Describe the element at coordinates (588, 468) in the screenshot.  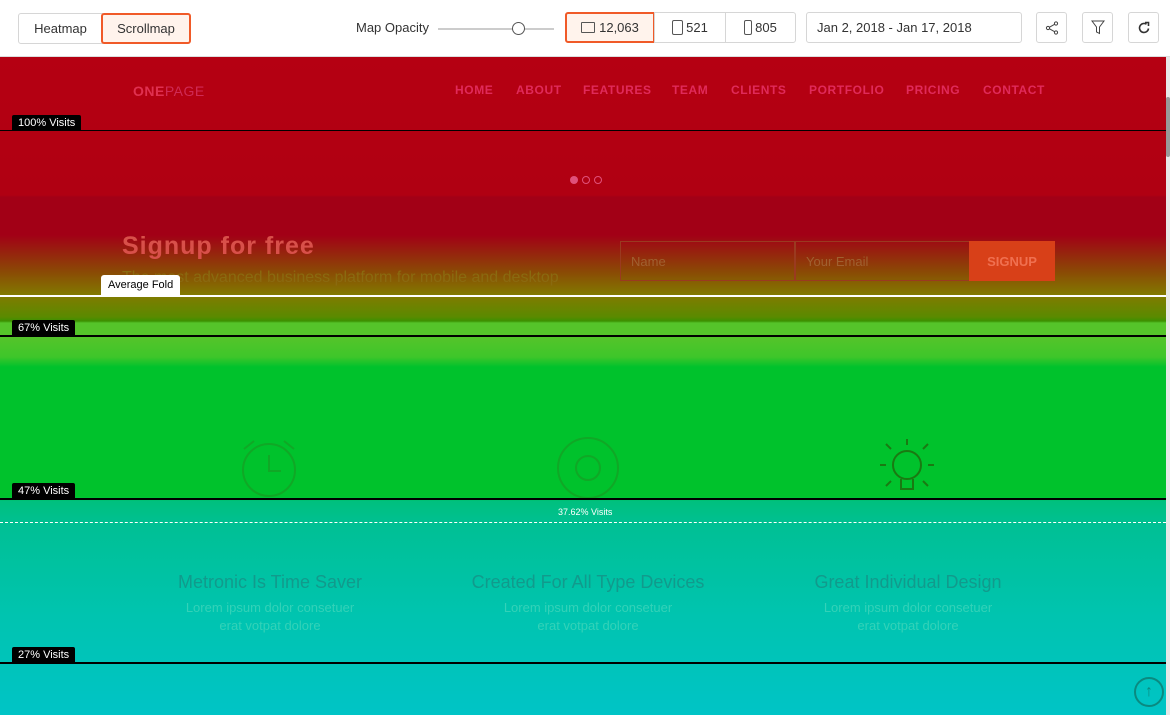
I see `pie-chart-icon` at that location.